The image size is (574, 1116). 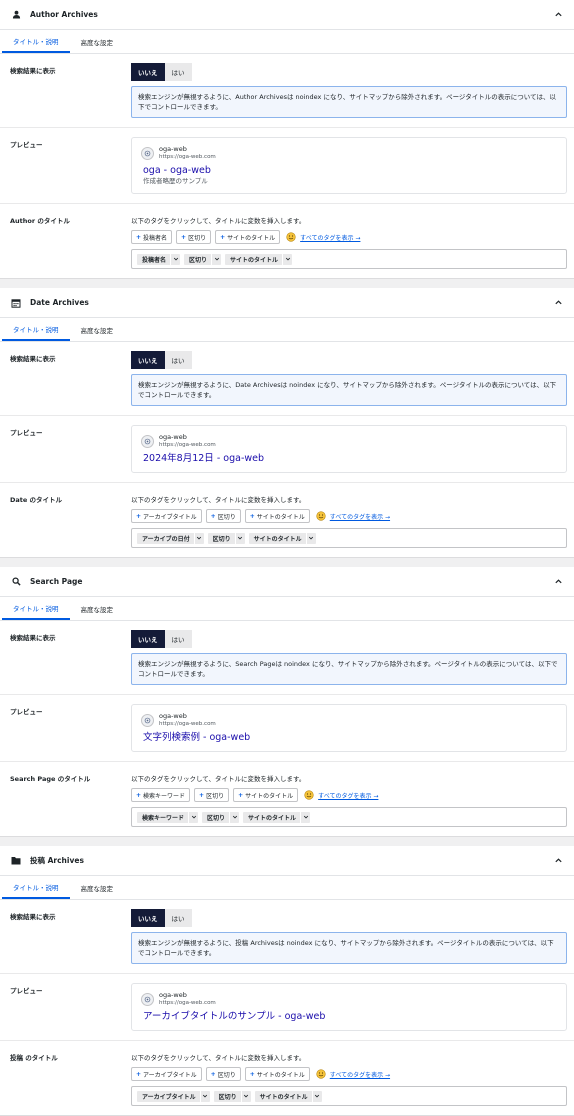 I want to click on tag-chip-label: サイトのタイトル, so click(x=272, y=818).